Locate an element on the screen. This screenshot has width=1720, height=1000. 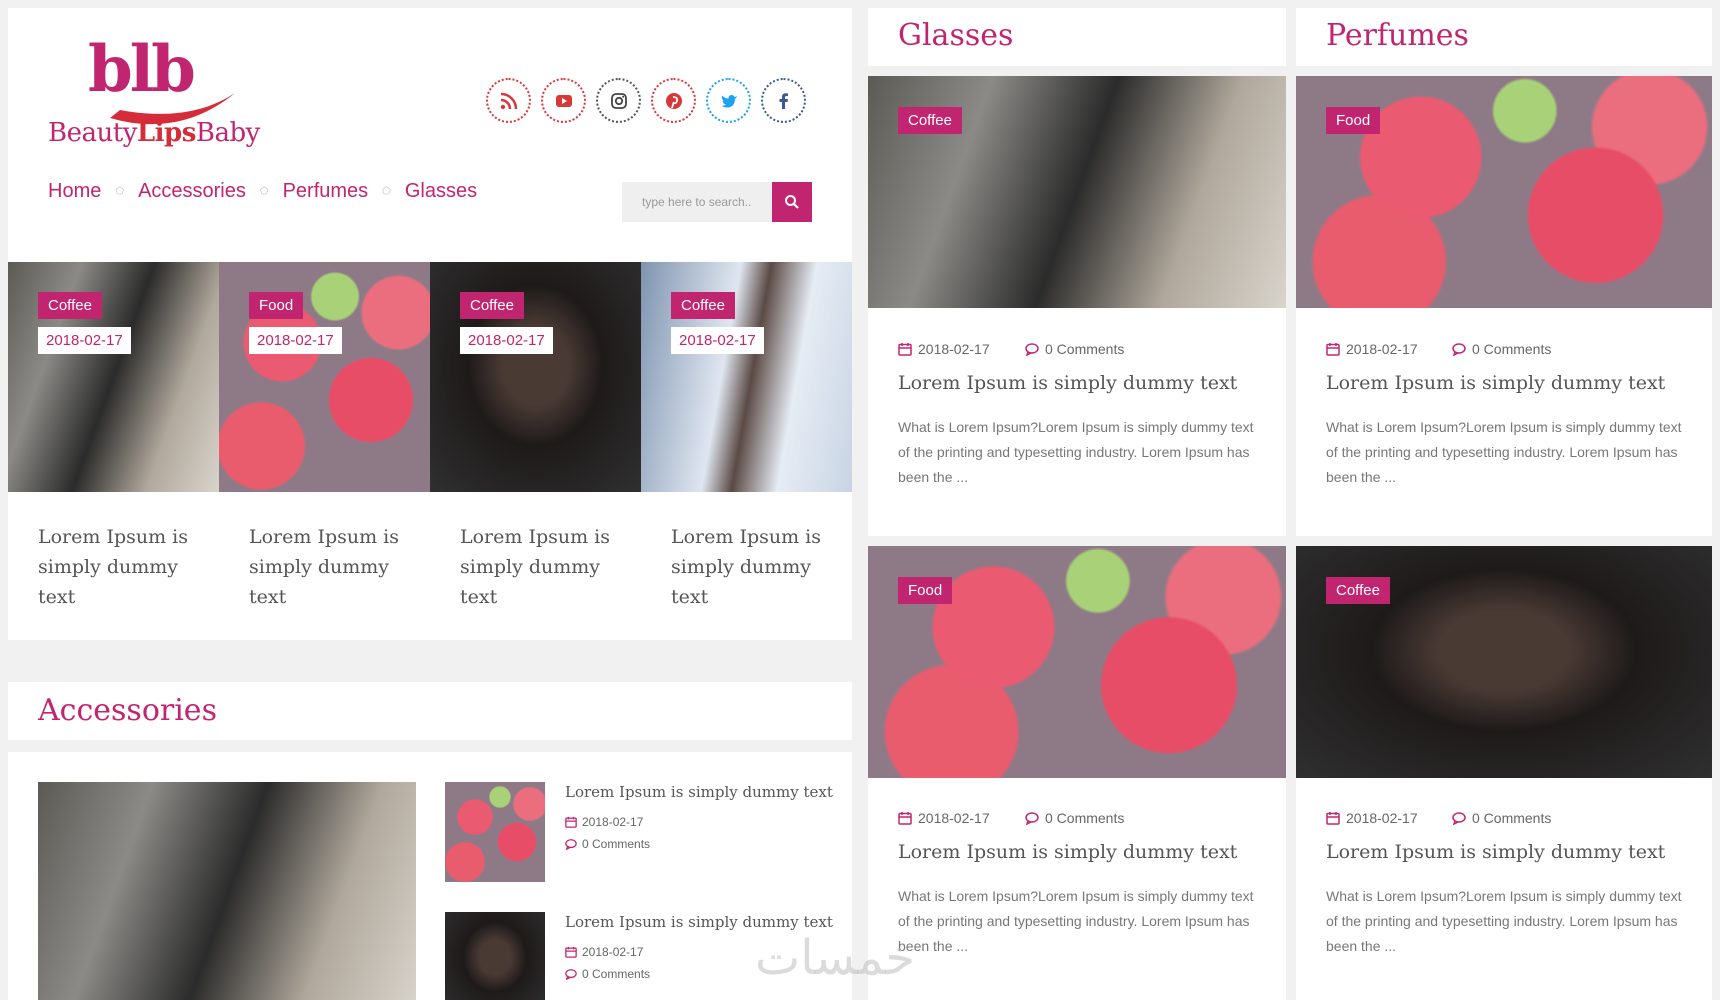
pinterest-icon is located at coordinates (673, 100).